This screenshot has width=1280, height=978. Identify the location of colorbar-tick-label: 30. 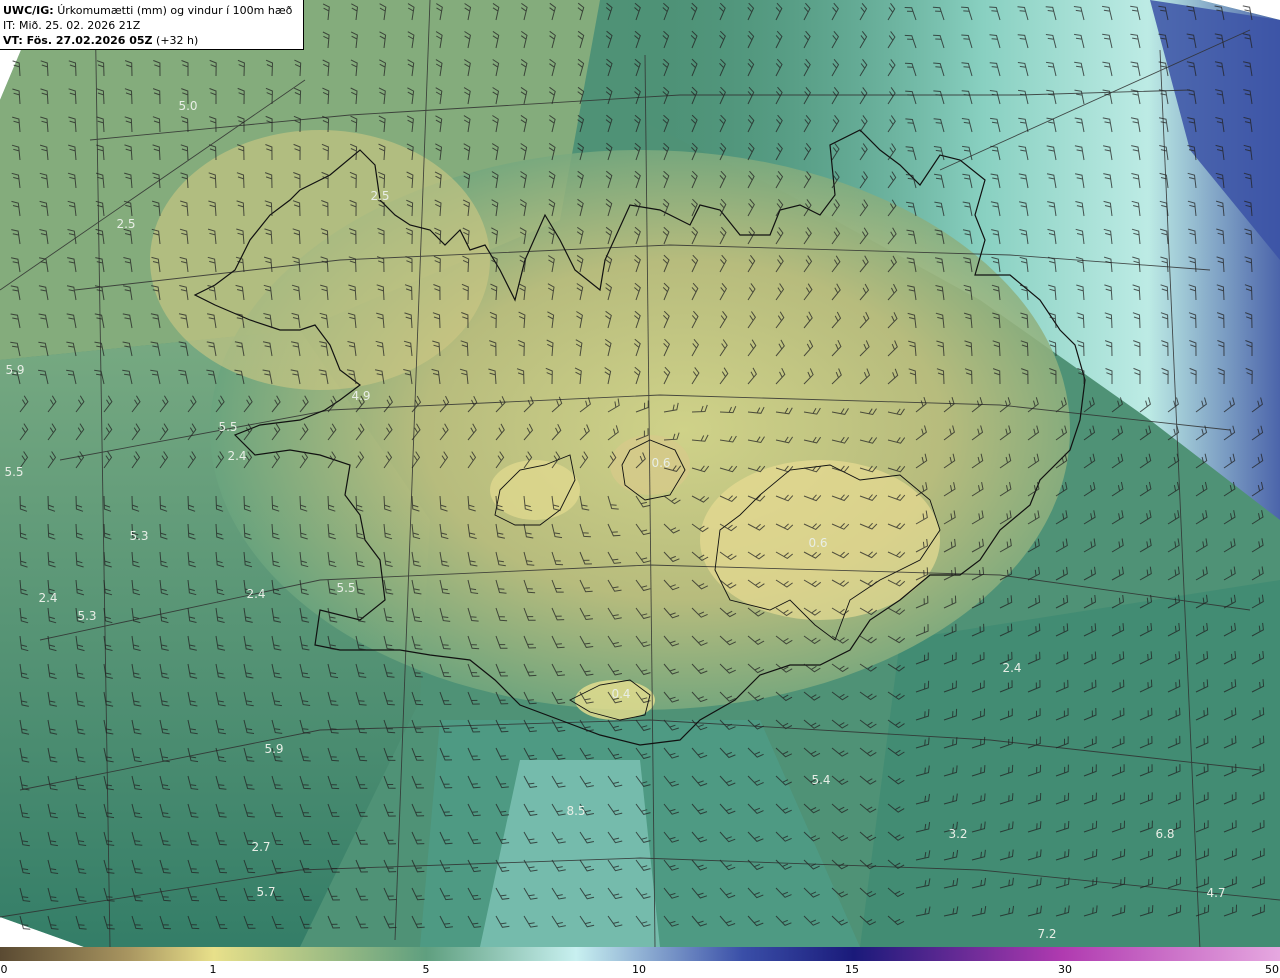
(1065, 969).